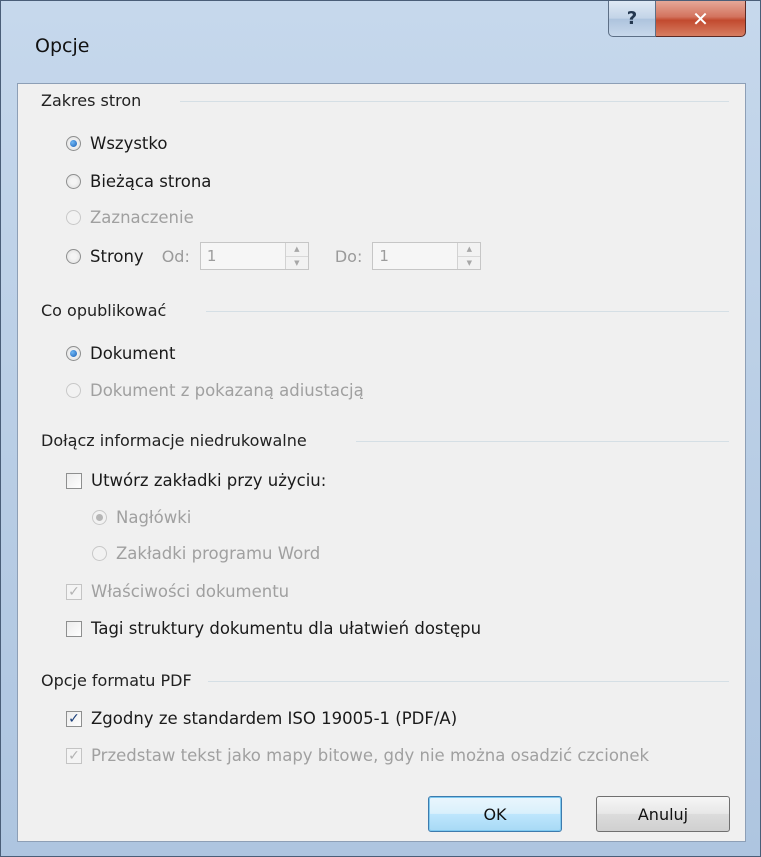 The height and width of the screenshot is (857, 761). Describe the element at coordinates (218, 553) in the screenshot. I see `radio-word-bookmarks-label: Zakładki programu Word` at that location.